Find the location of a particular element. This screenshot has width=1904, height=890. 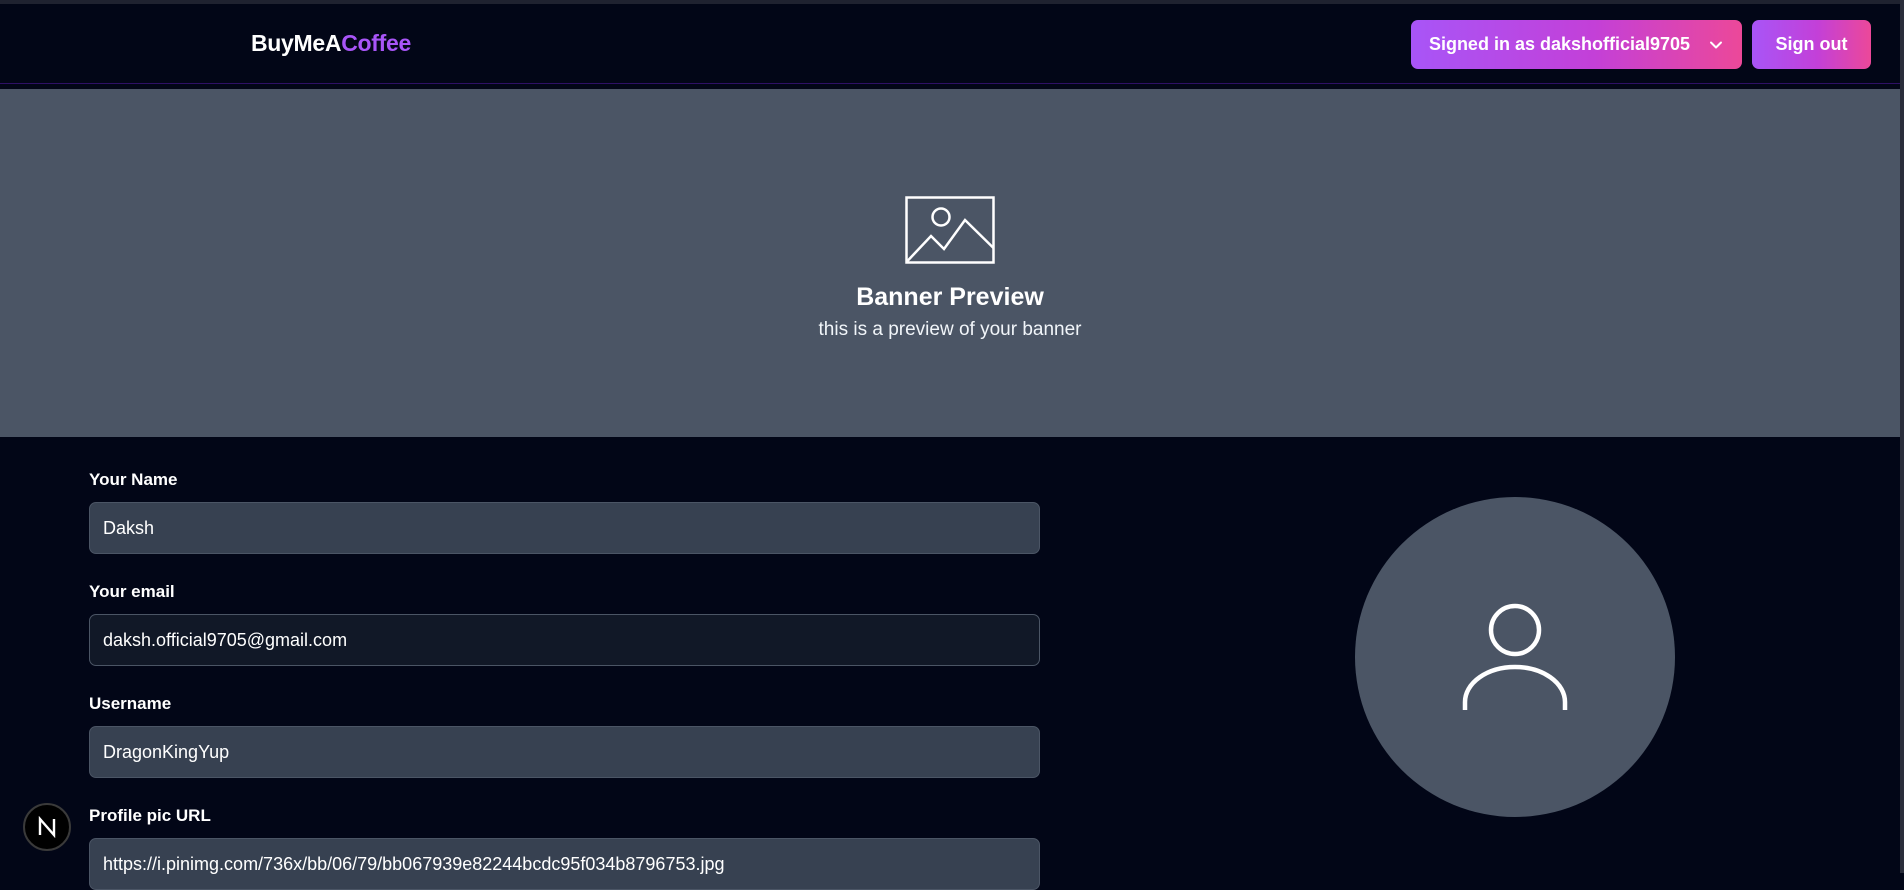

username-input is located at coordinates (564, 752).